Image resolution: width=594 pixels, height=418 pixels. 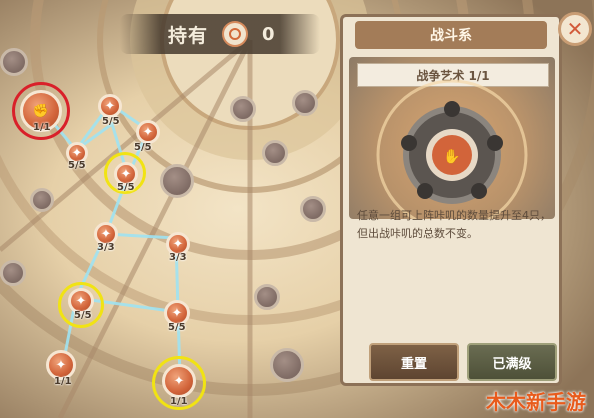 I want to click on close-icon: ✕, so click(x=575, y=29).